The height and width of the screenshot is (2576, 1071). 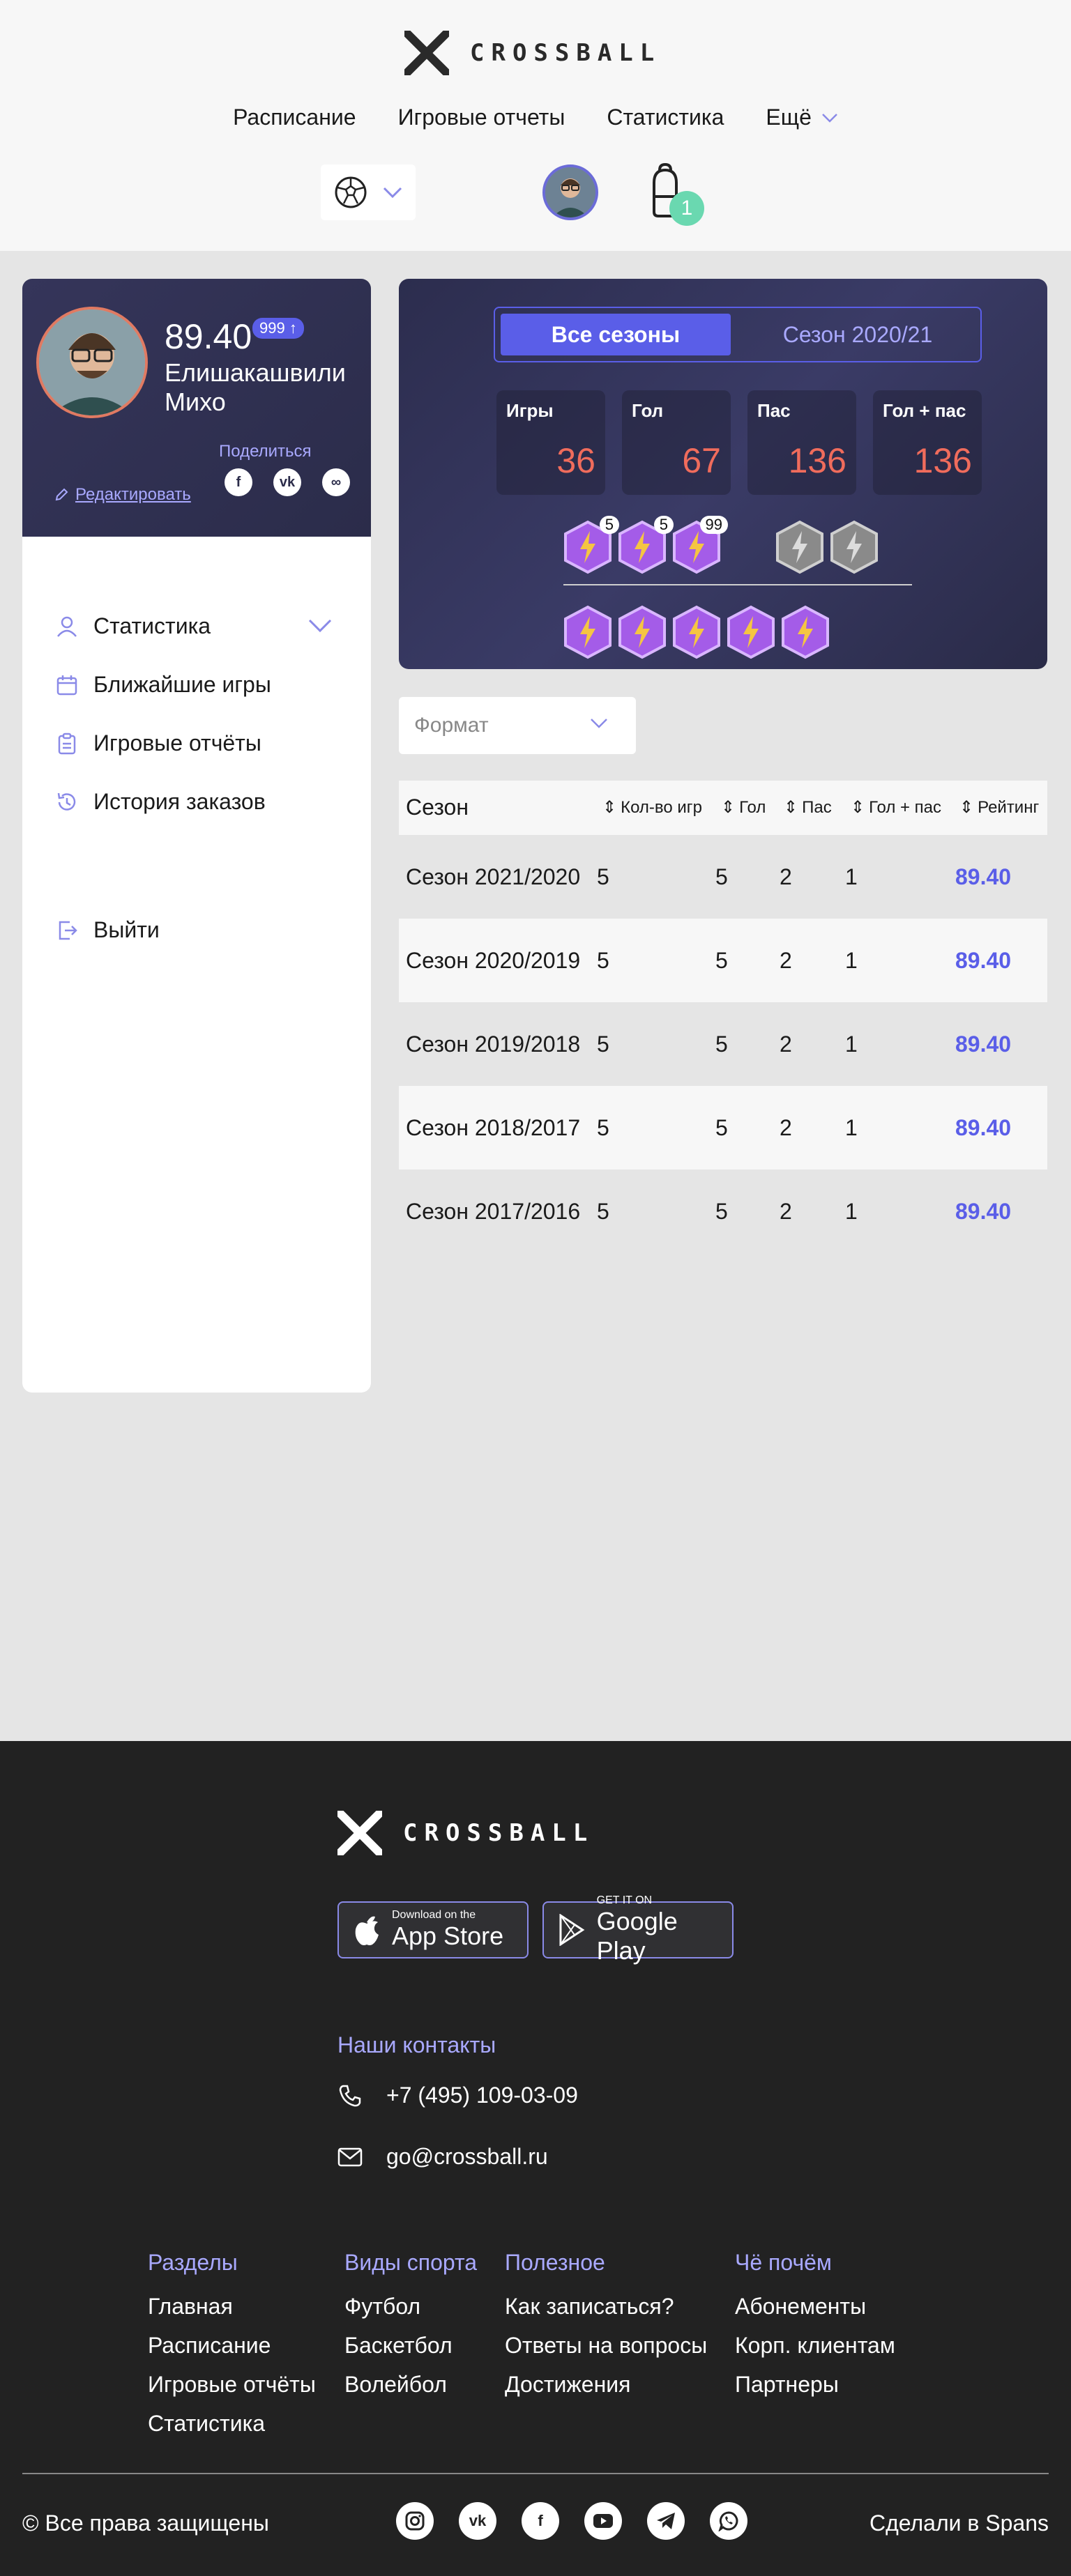 What do you see at coordinates (415, 2521) in the screenshot?
I see `instagram-icon` at bounding box center [415, 2521].